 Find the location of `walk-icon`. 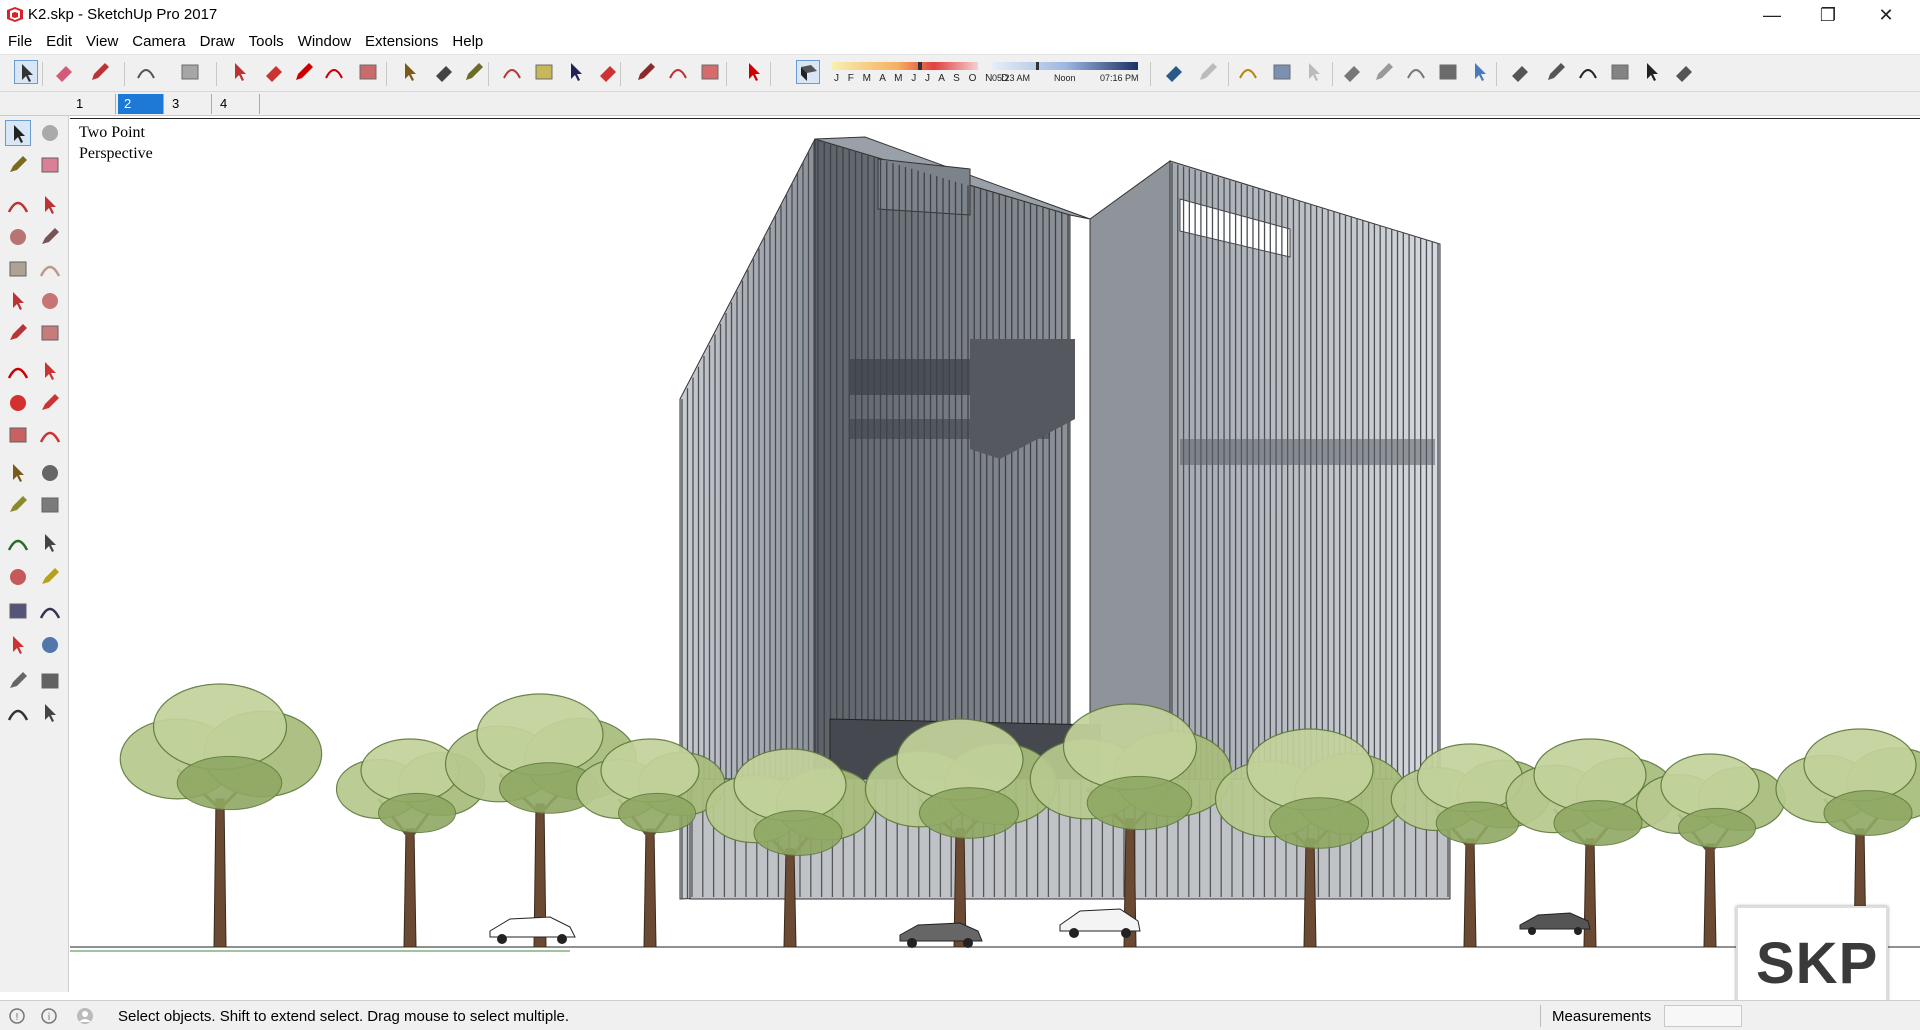

walk-icon is located at coordinates (18, 713).